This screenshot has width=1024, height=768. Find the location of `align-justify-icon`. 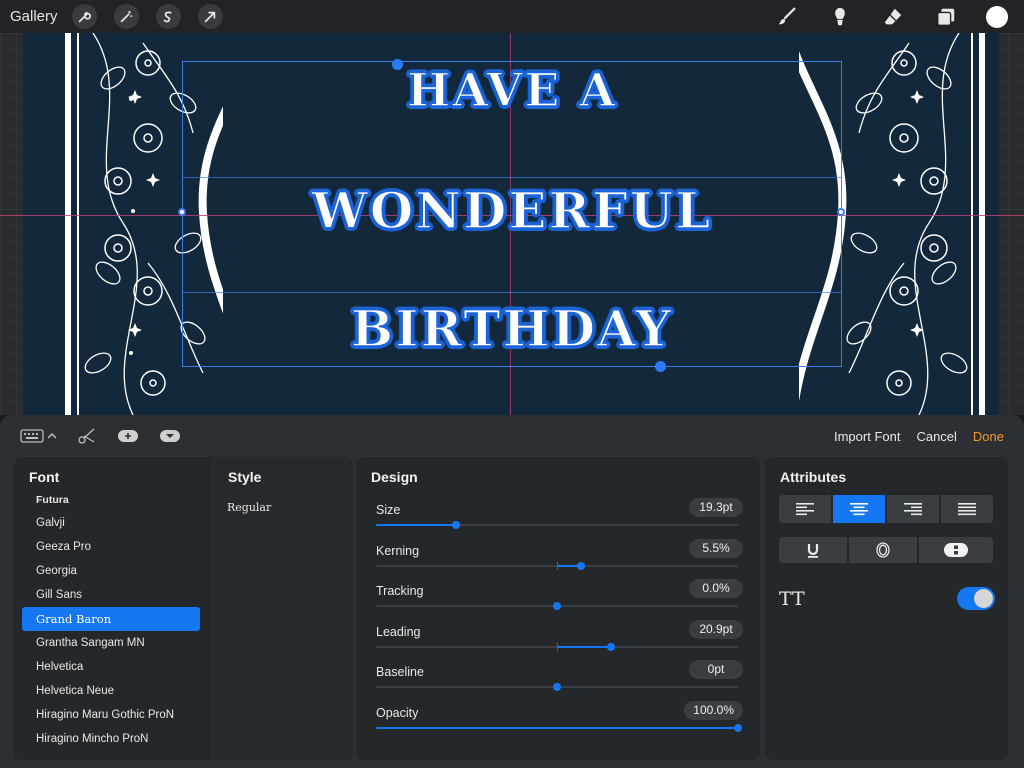

align-justify-icon is located at coordinates (967, 509).